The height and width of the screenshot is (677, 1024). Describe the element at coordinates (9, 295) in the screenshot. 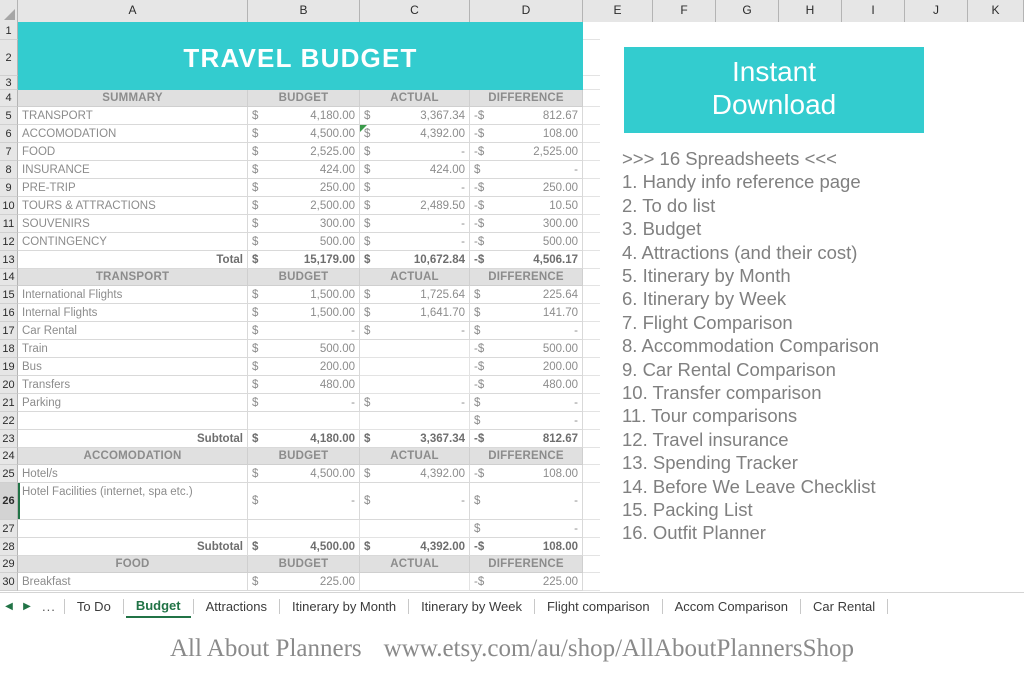

I see `row-header-15: 15` at that location.